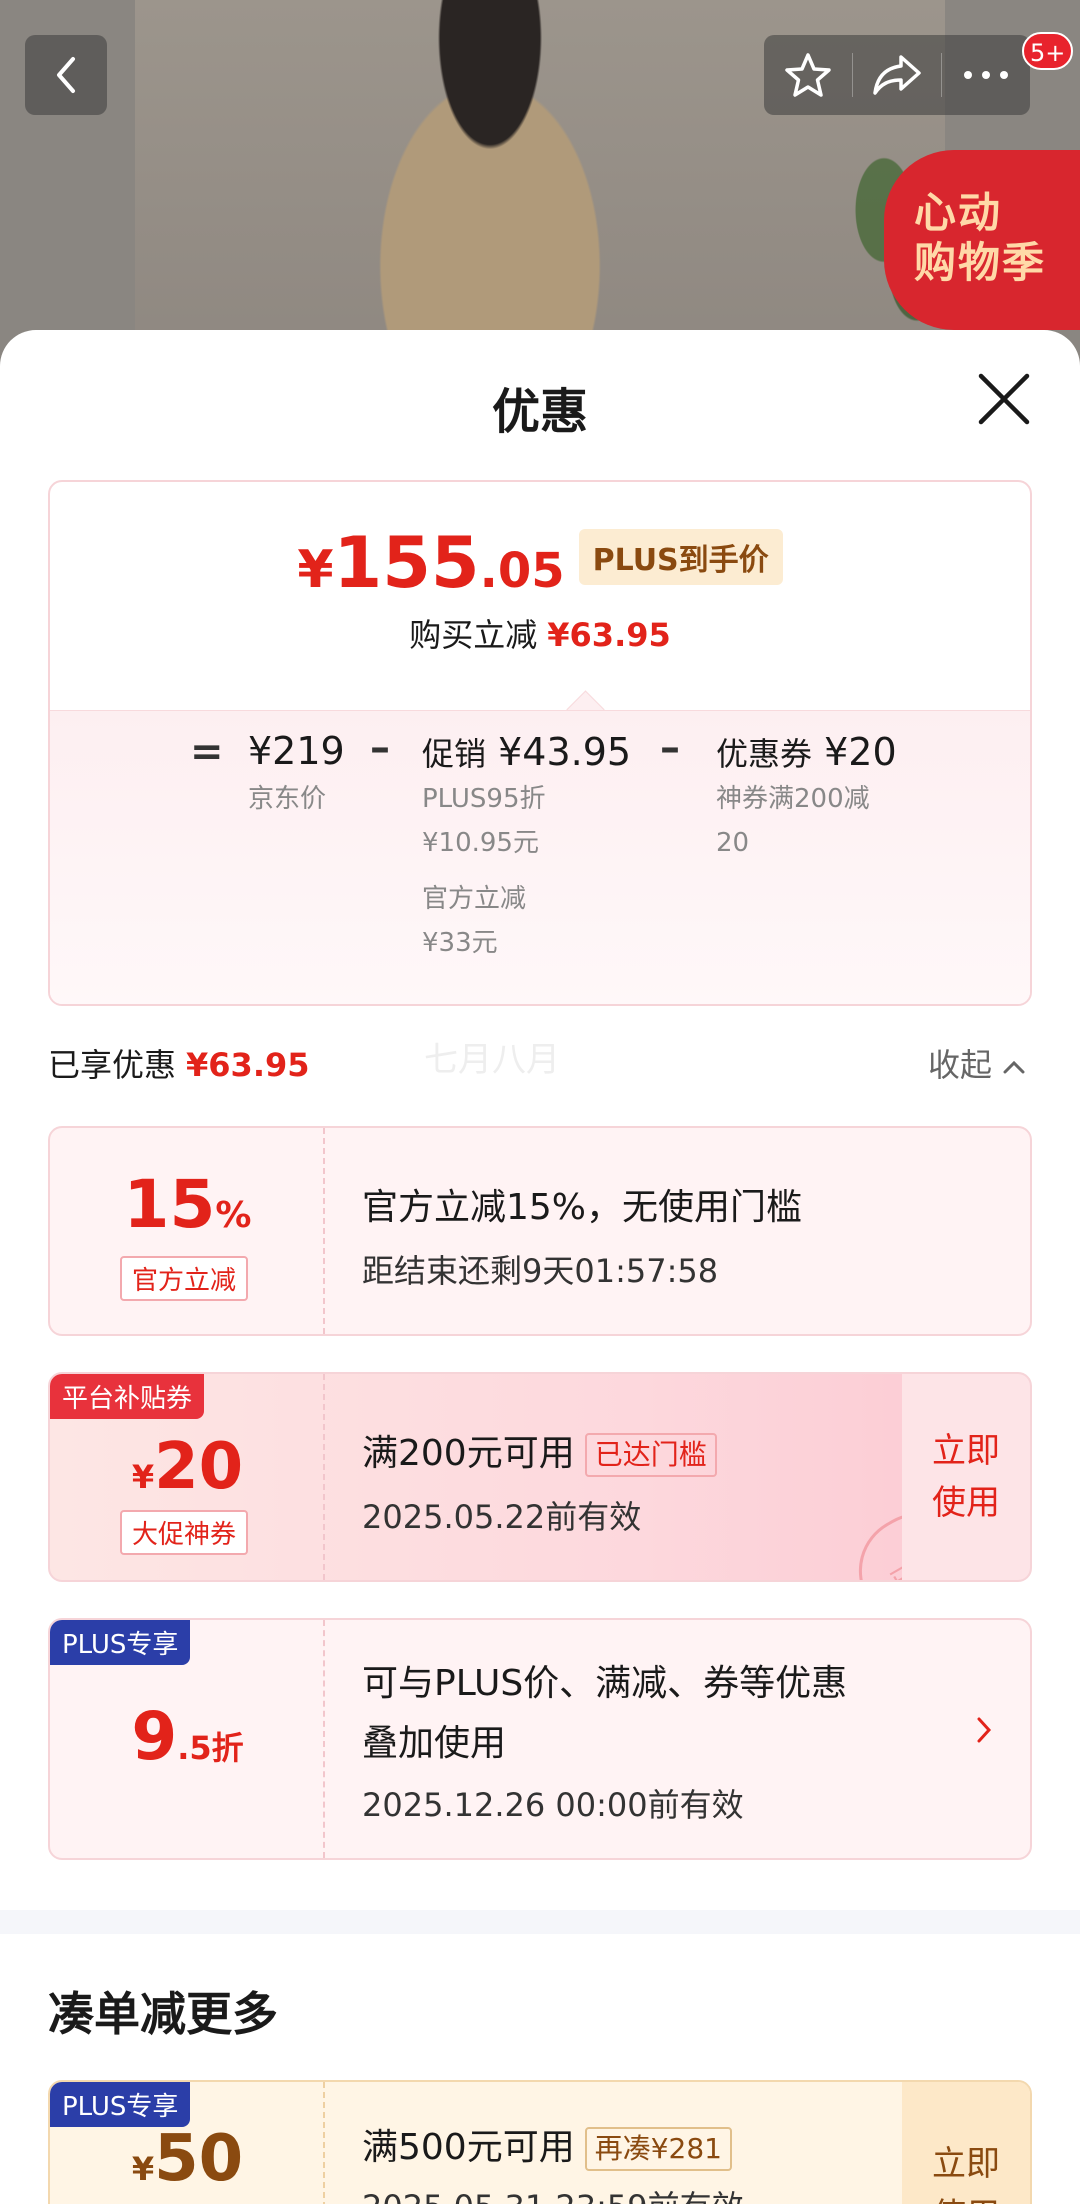 The width and height of the screenshot is (1080, 2204). I want to click on watermark-text: 七月八月, so click(492, 1060).